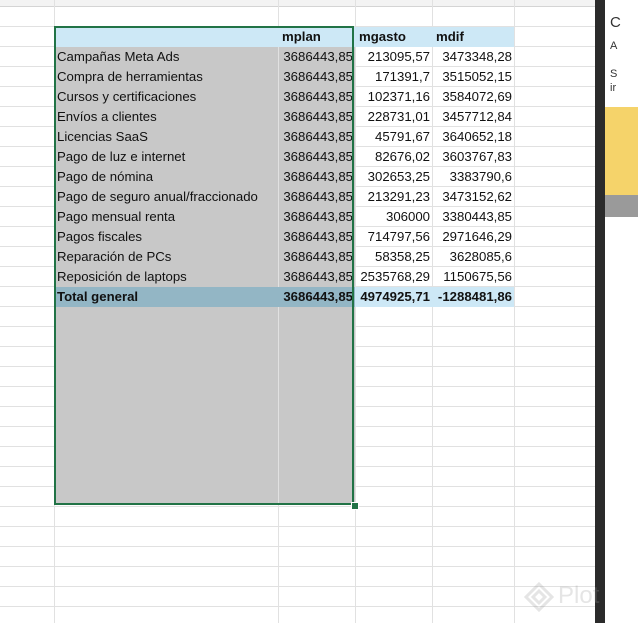  I want to click on mgasto-cell: 2535768,29, so click(394, 277).